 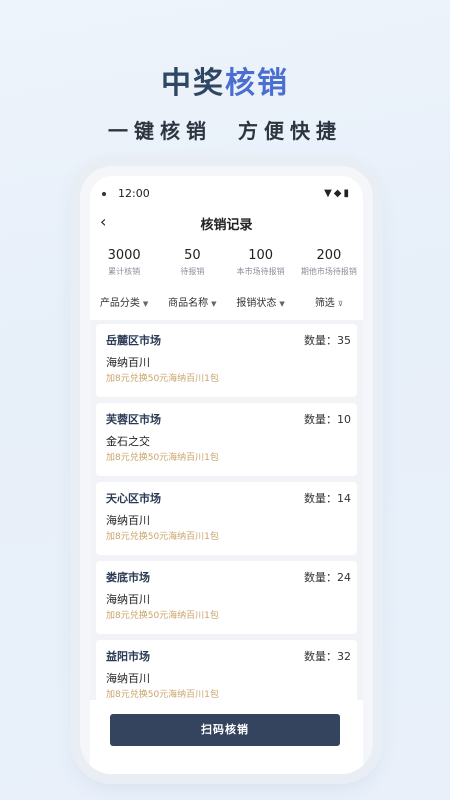 What do you see at coordinates (128, 441) in the screenshot?
I see `record-product: 金石之交` at bounding box center [128, 441].